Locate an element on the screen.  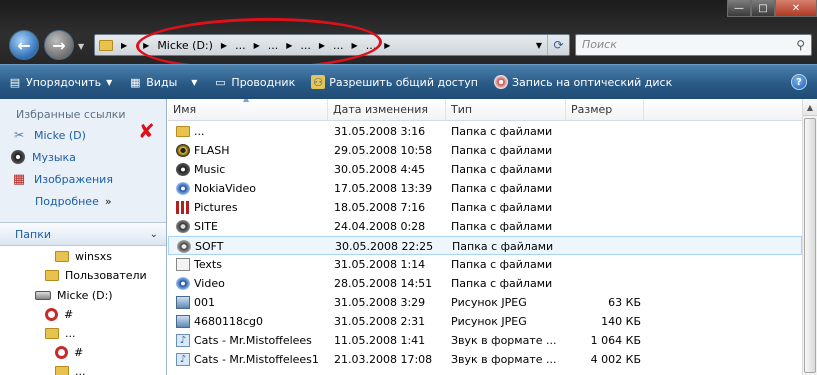
explorer-button: ▭ Проводник is located at coordinates (254, 82).